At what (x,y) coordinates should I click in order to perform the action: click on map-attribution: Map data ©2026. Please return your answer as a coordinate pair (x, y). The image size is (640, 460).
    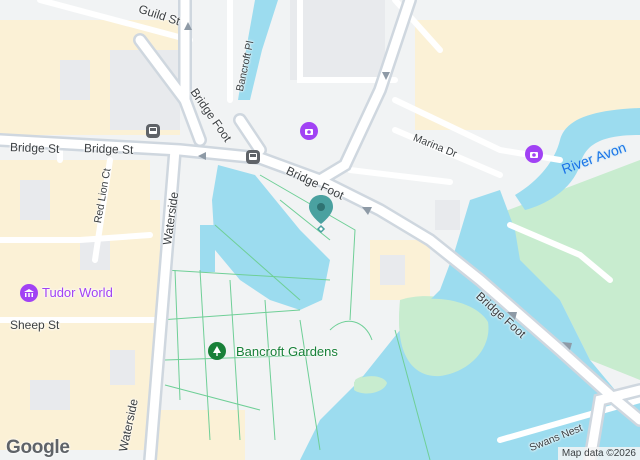
    Looking at the image, I should click on (598, 453).